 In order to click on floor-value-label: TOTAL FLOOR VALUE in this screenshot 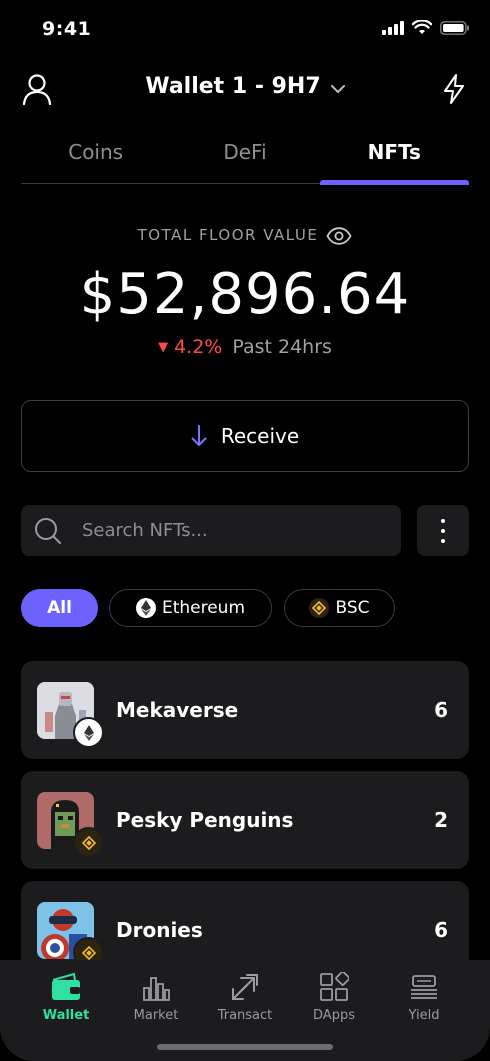, I will do `click(228, 235)`.